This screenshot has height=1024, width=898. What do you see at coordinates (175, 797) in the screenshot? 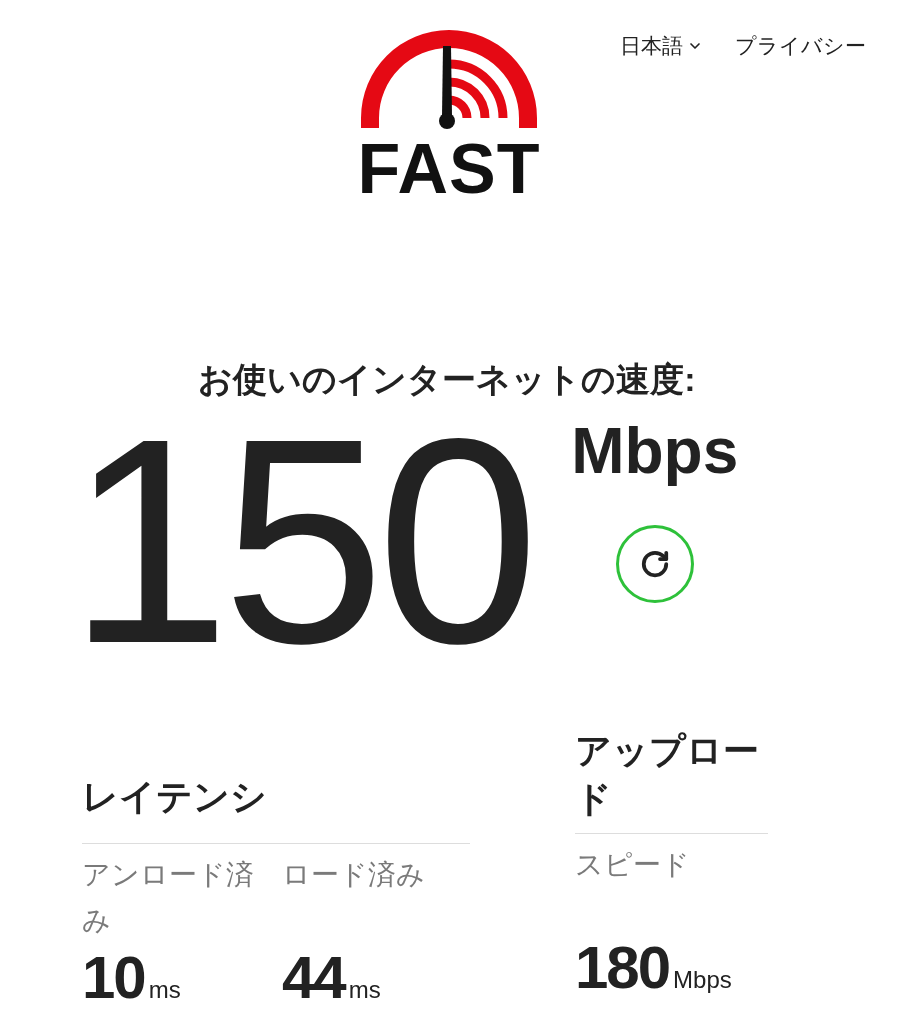
I see `section-title: レイテンシ` at bounding box center [175, 797].